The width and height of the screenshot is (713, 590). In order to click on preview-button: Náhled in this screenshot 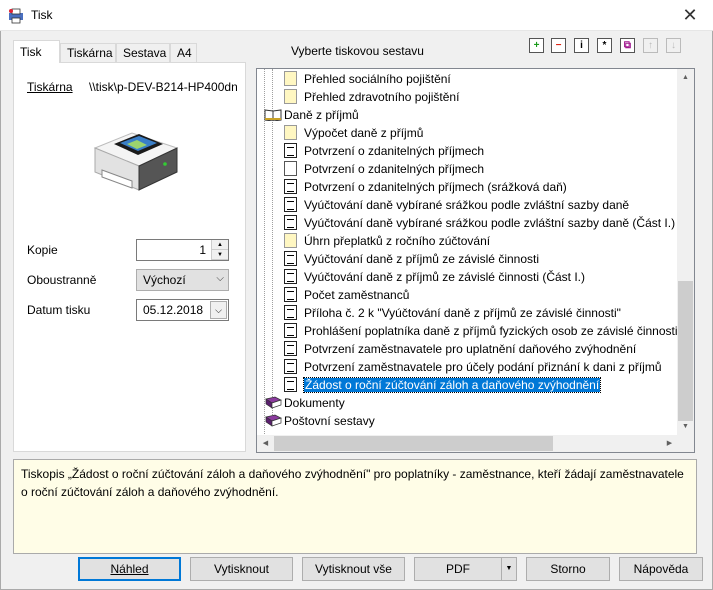, I will do `click(129, 569)`.